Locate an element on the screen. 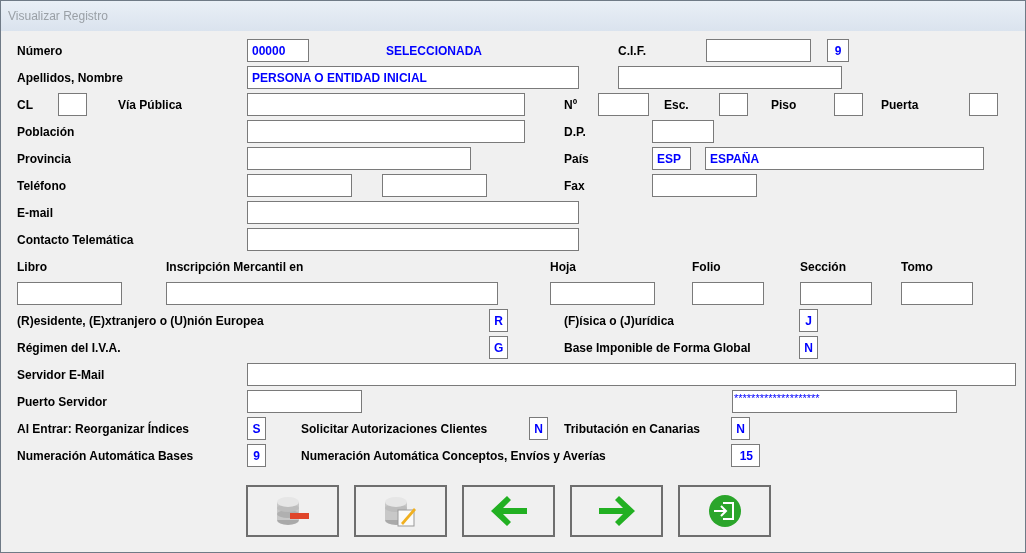 The height and width of the screenshot is (553, 1026). field-label: Inscripción Mercantil en is located at coordinates (235, 267).